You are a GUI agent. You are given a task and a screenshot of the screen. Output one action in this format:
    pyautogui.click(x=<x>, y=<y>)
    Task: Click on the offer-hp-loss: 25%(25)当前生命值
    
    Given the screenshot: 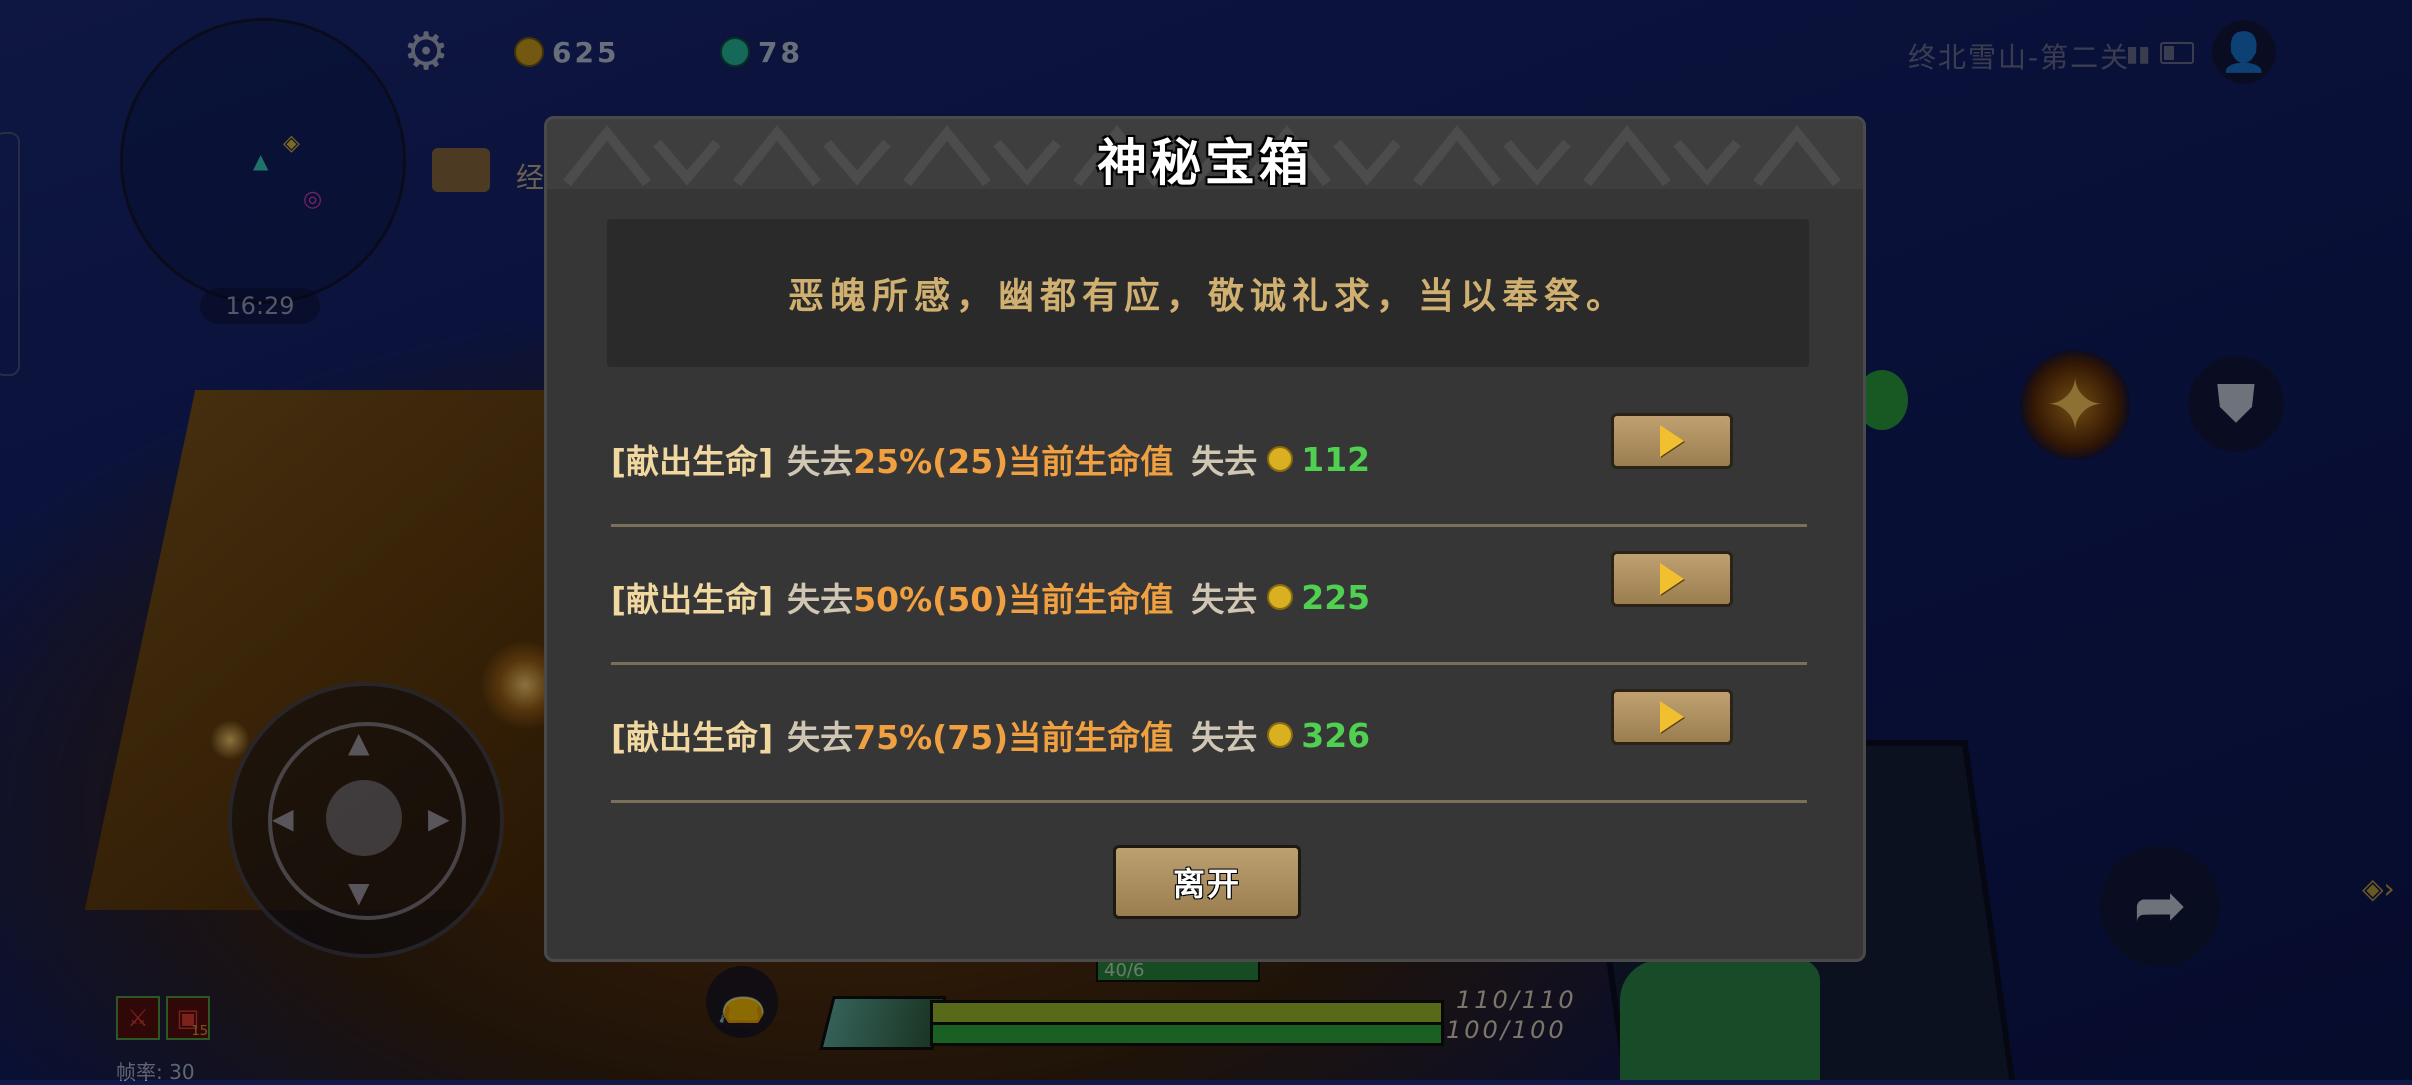 What is the action you would take?
    pyautogui.click(x=1013, y=461)
    